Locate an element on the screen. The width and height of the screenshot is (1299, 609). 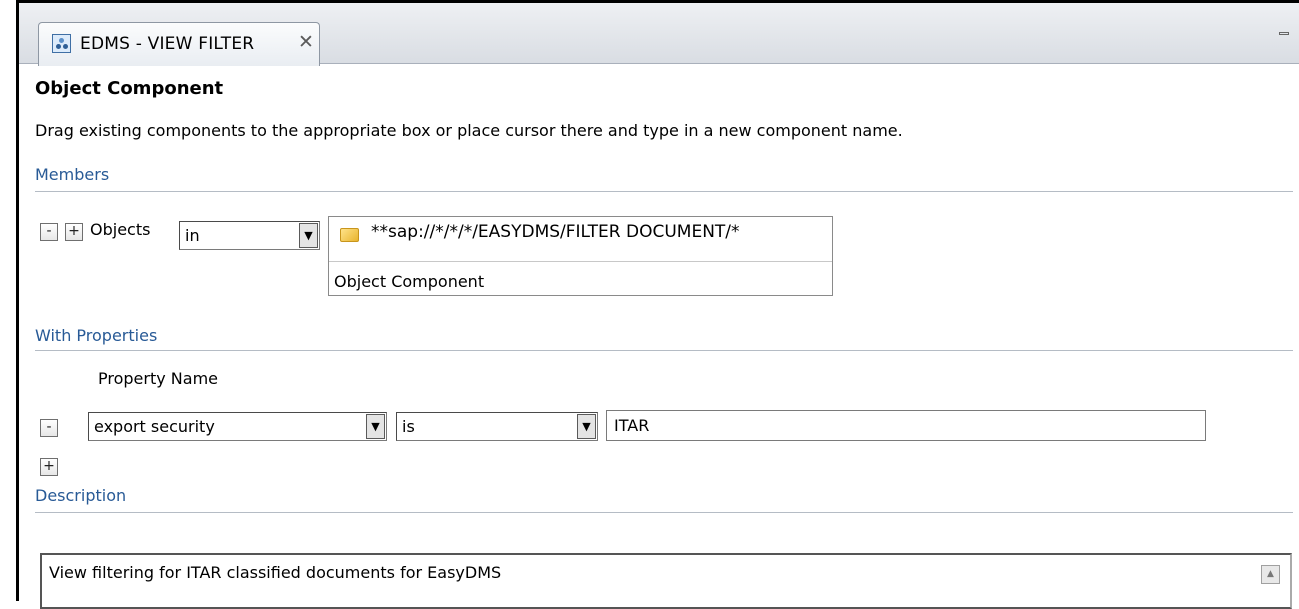
minimize-icon is located at coordinates (1284, 33).